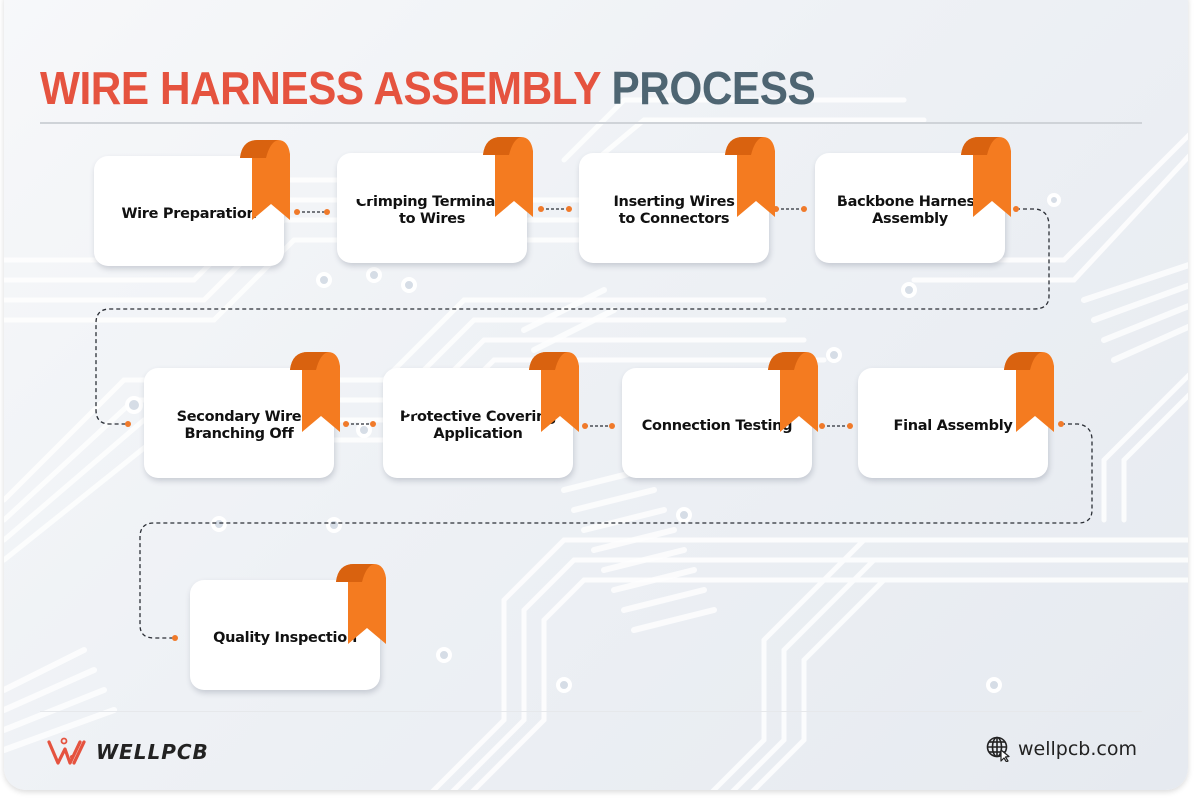 The width and height of the screenshot is (1200, 800). What do you see at coordinates (288, 627) in the screenshot?
I see `step-card: 9 Quality Inspection` at bounding box center [288, 627].